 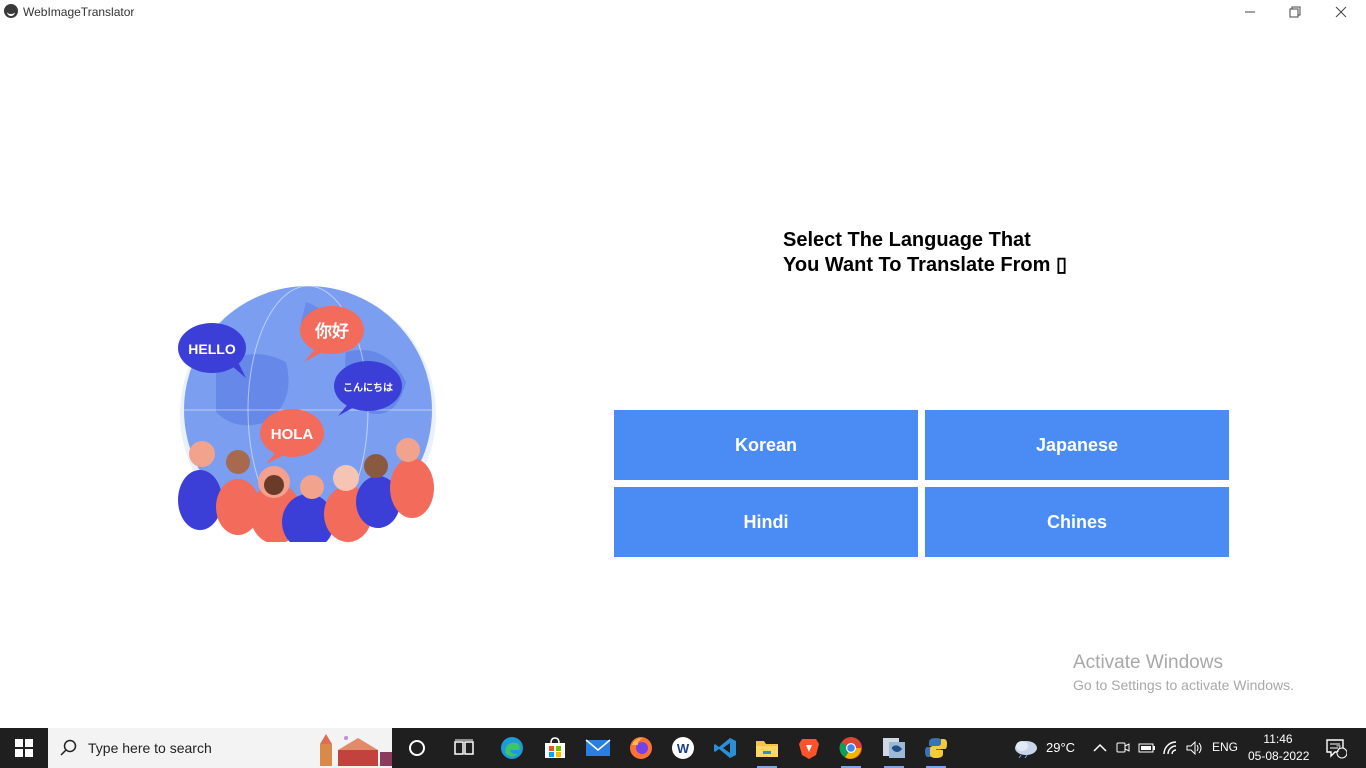 What do you see at coordinates (1148, 662) in the screenshot?
I see `activate-windows-title: Activate Windows` at bounding box center [1148, 662].